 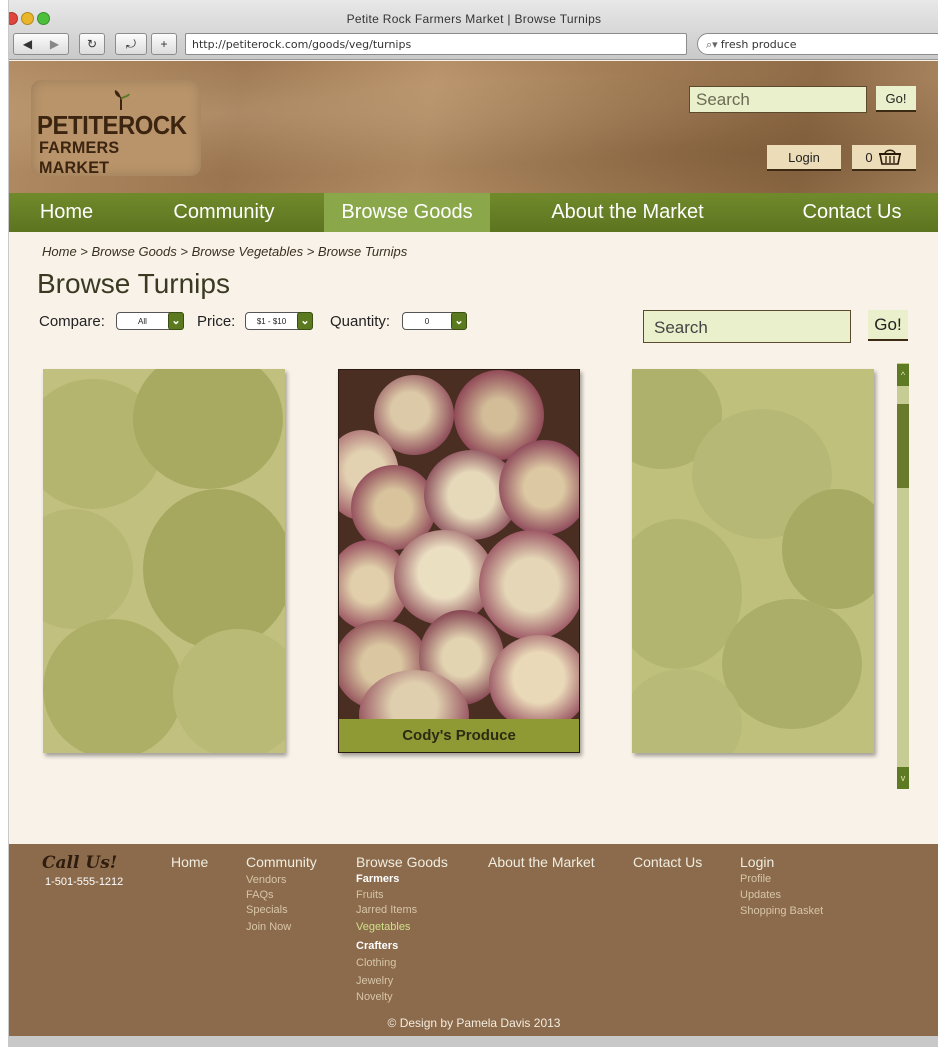 What do you see at coordinates (459, 735) in the screenshot?
I see `vendor-label: Cody's Produce` at bounding box center [459, 735].